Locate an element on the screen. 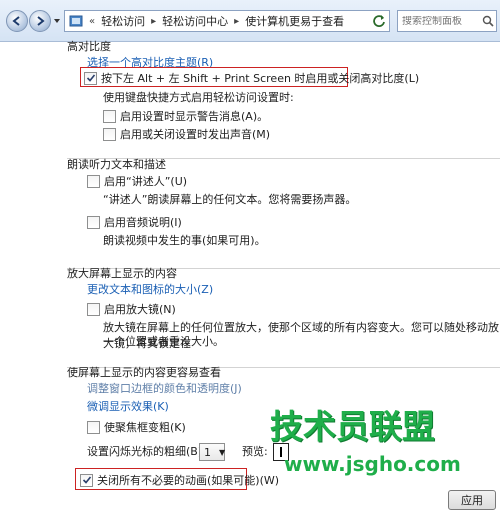 The height and width of the screenshot is (512, 500). animations-option: 关闭所有不必要的动画(如果可能)(W) is located at coordinates (179, 480).